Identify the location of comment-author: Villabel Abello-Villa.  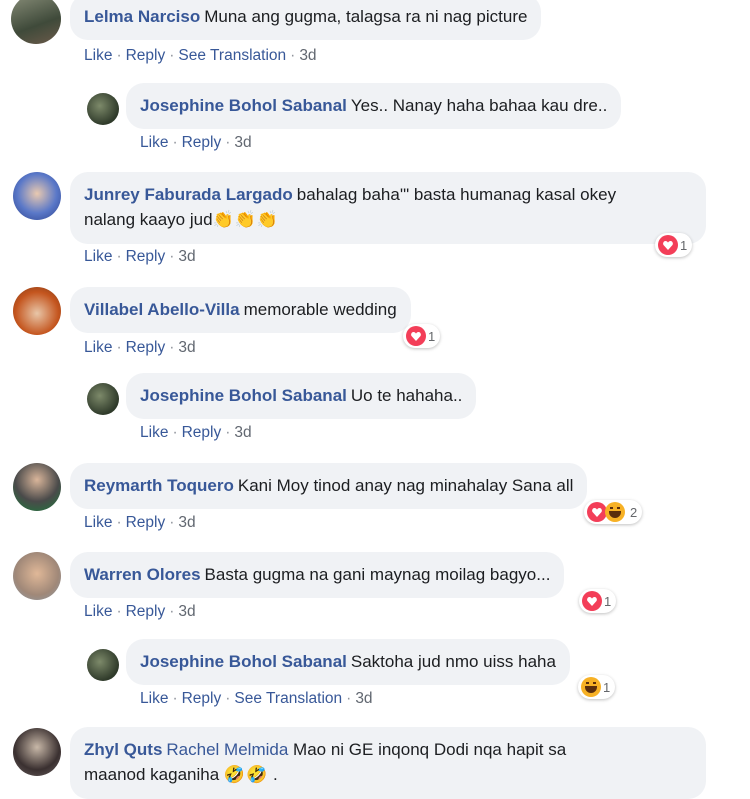
(162, 309).